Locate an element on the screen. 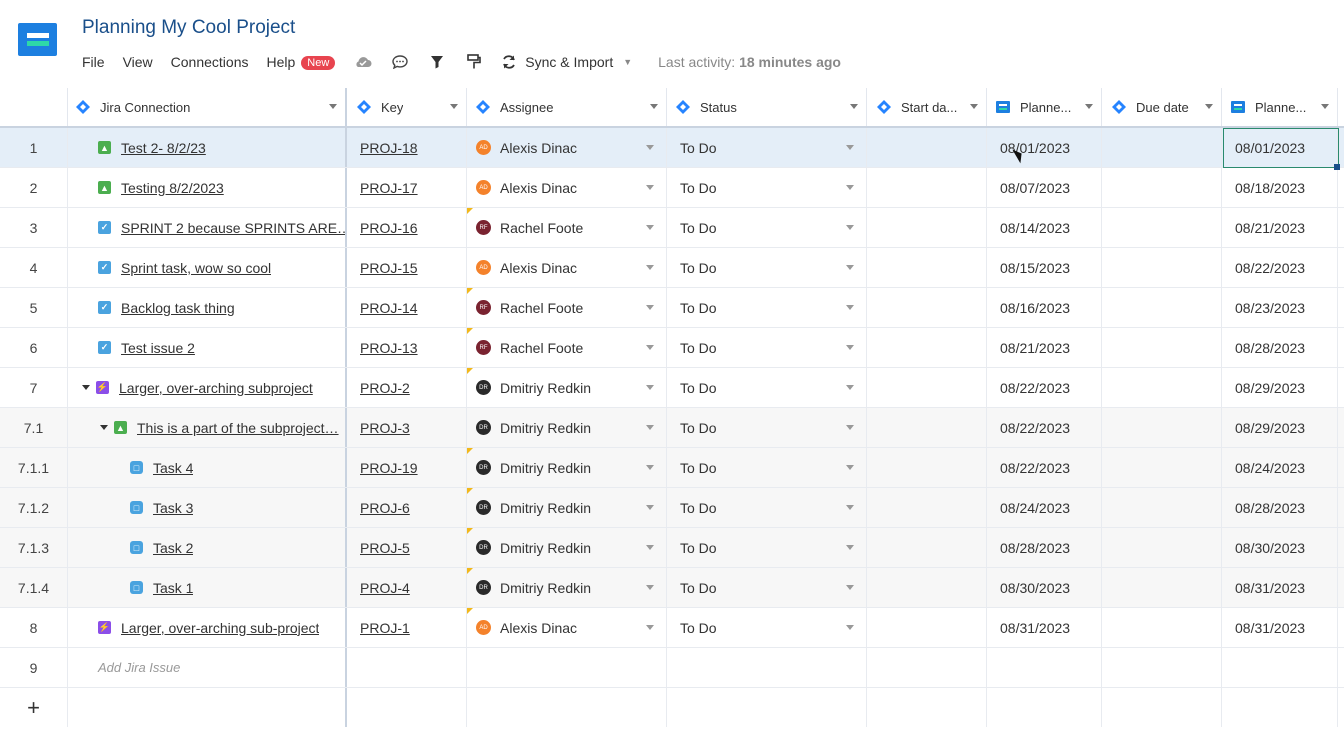  issue-summary-link: Backlog task thing is located at coordinates (178, 308).